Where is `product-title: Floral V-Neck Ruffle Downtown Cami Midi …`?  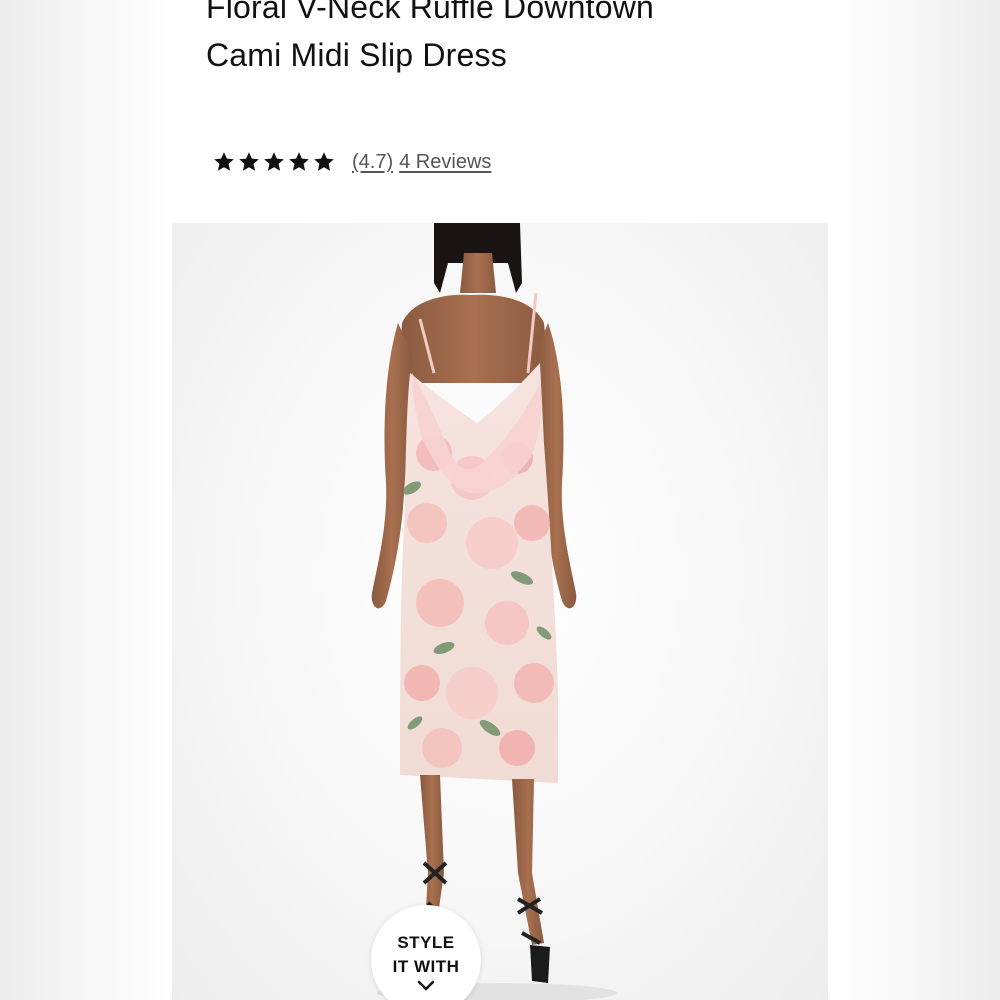
product-title: Floral V-Neck Ruffle Downtown Cami Midi … is located at coordinates (506, 39).